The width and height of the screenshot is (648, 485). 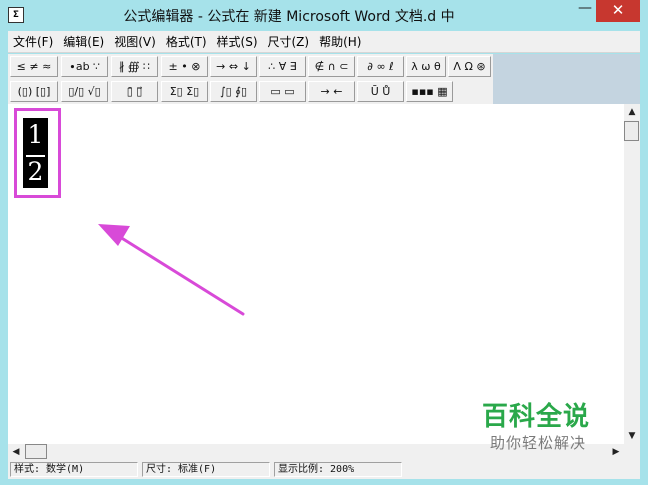 I want to click on fraction-denominator: 2, so click(x=35, y=172).